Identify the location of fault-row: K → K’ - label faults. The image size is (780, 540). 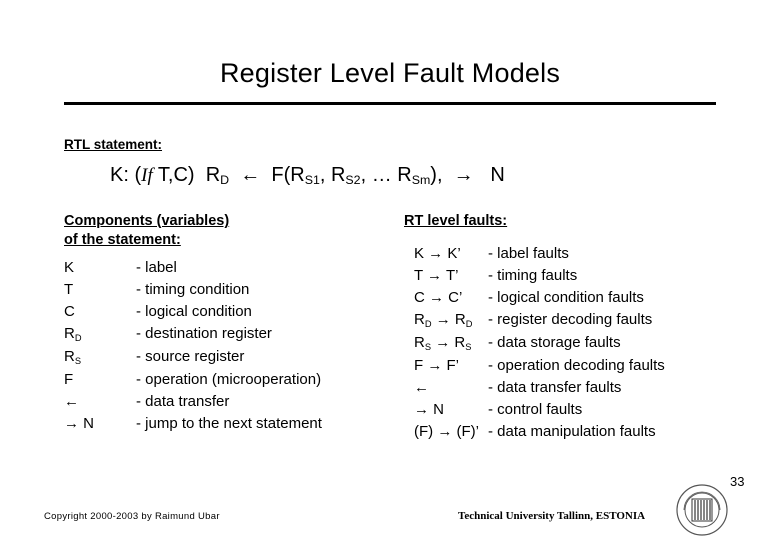
(569, 254).